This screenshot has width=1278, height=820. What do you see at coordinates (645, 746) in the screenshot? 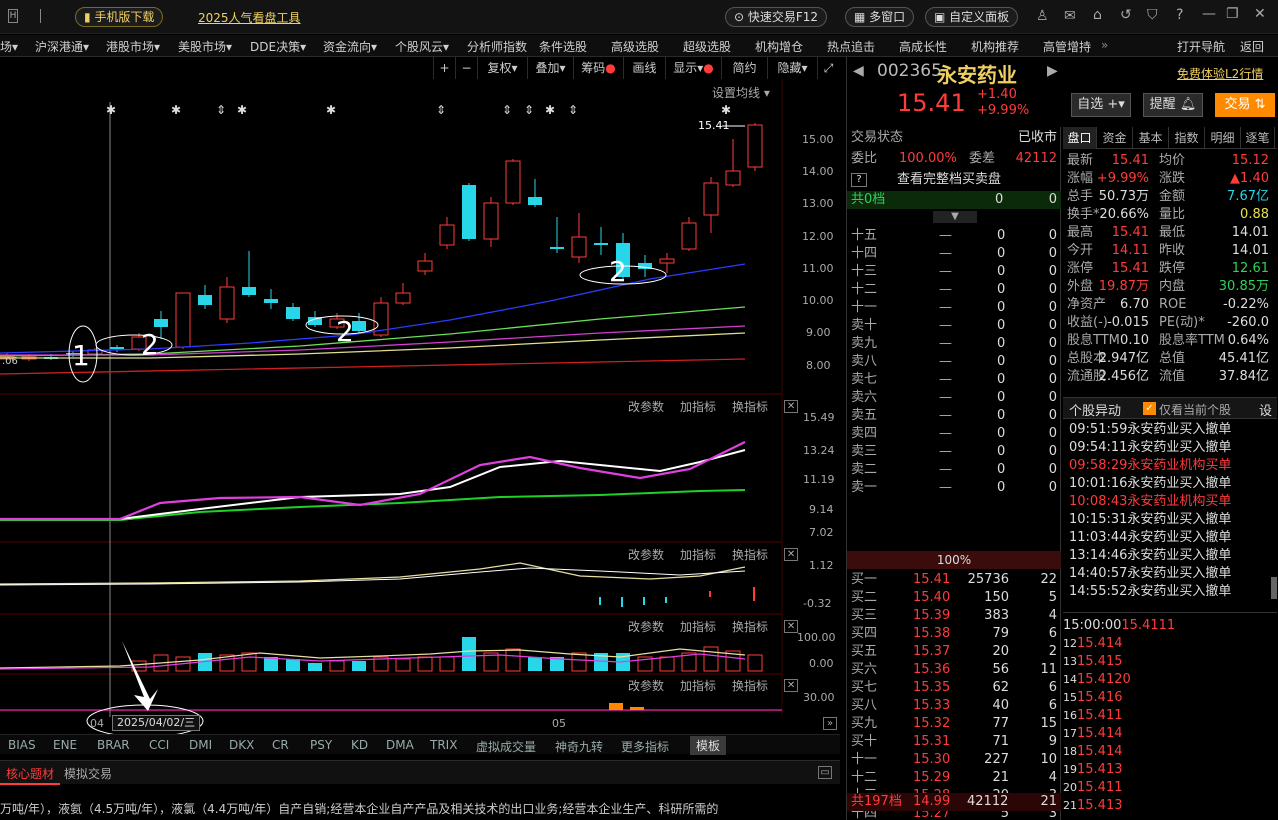
I see `tab-indicator: 更多指标` at bounding box center [645, 746].